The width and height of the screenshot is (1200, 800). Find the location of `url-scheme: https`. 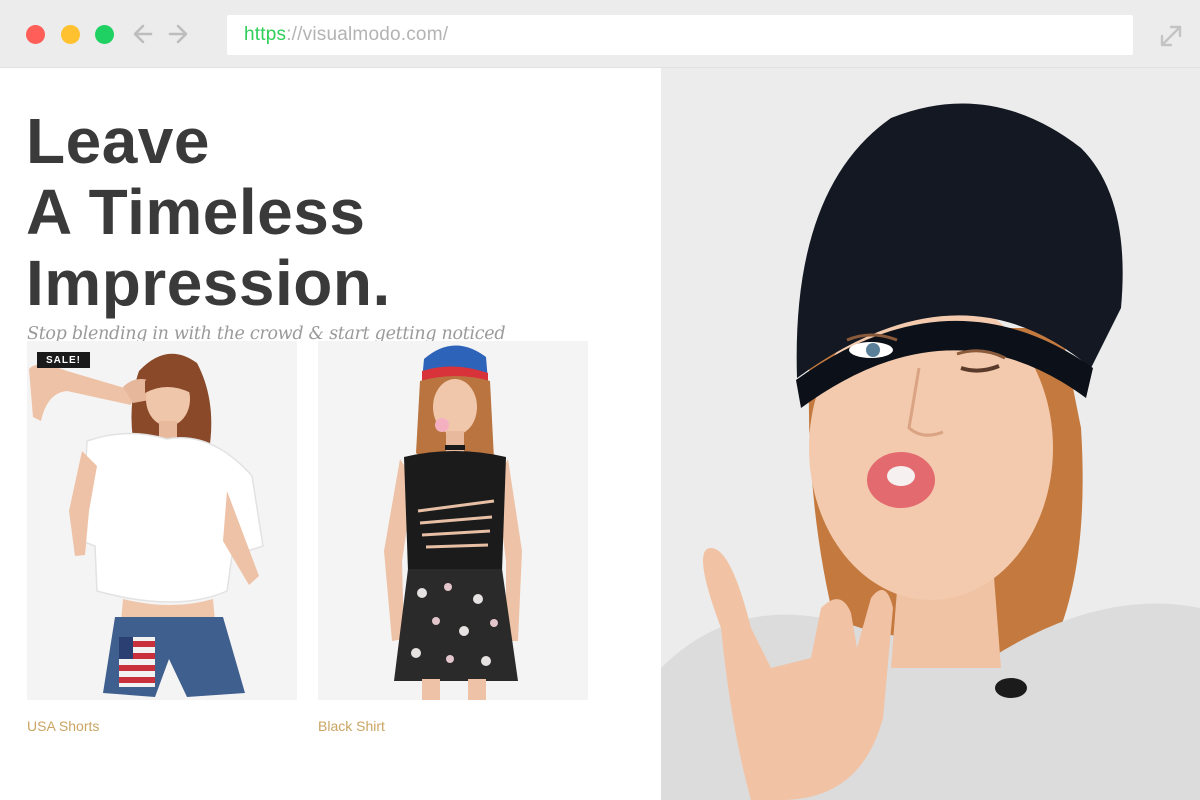

url-scheme: https is located at coordinates (265, 34).